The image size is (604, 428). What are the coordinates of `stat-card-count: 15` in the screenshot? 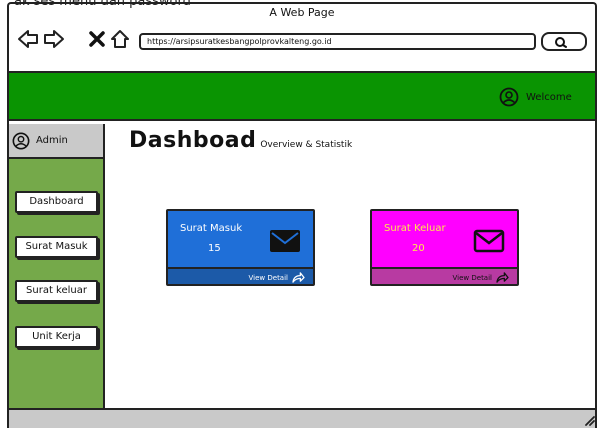 It's located at (214, 248).